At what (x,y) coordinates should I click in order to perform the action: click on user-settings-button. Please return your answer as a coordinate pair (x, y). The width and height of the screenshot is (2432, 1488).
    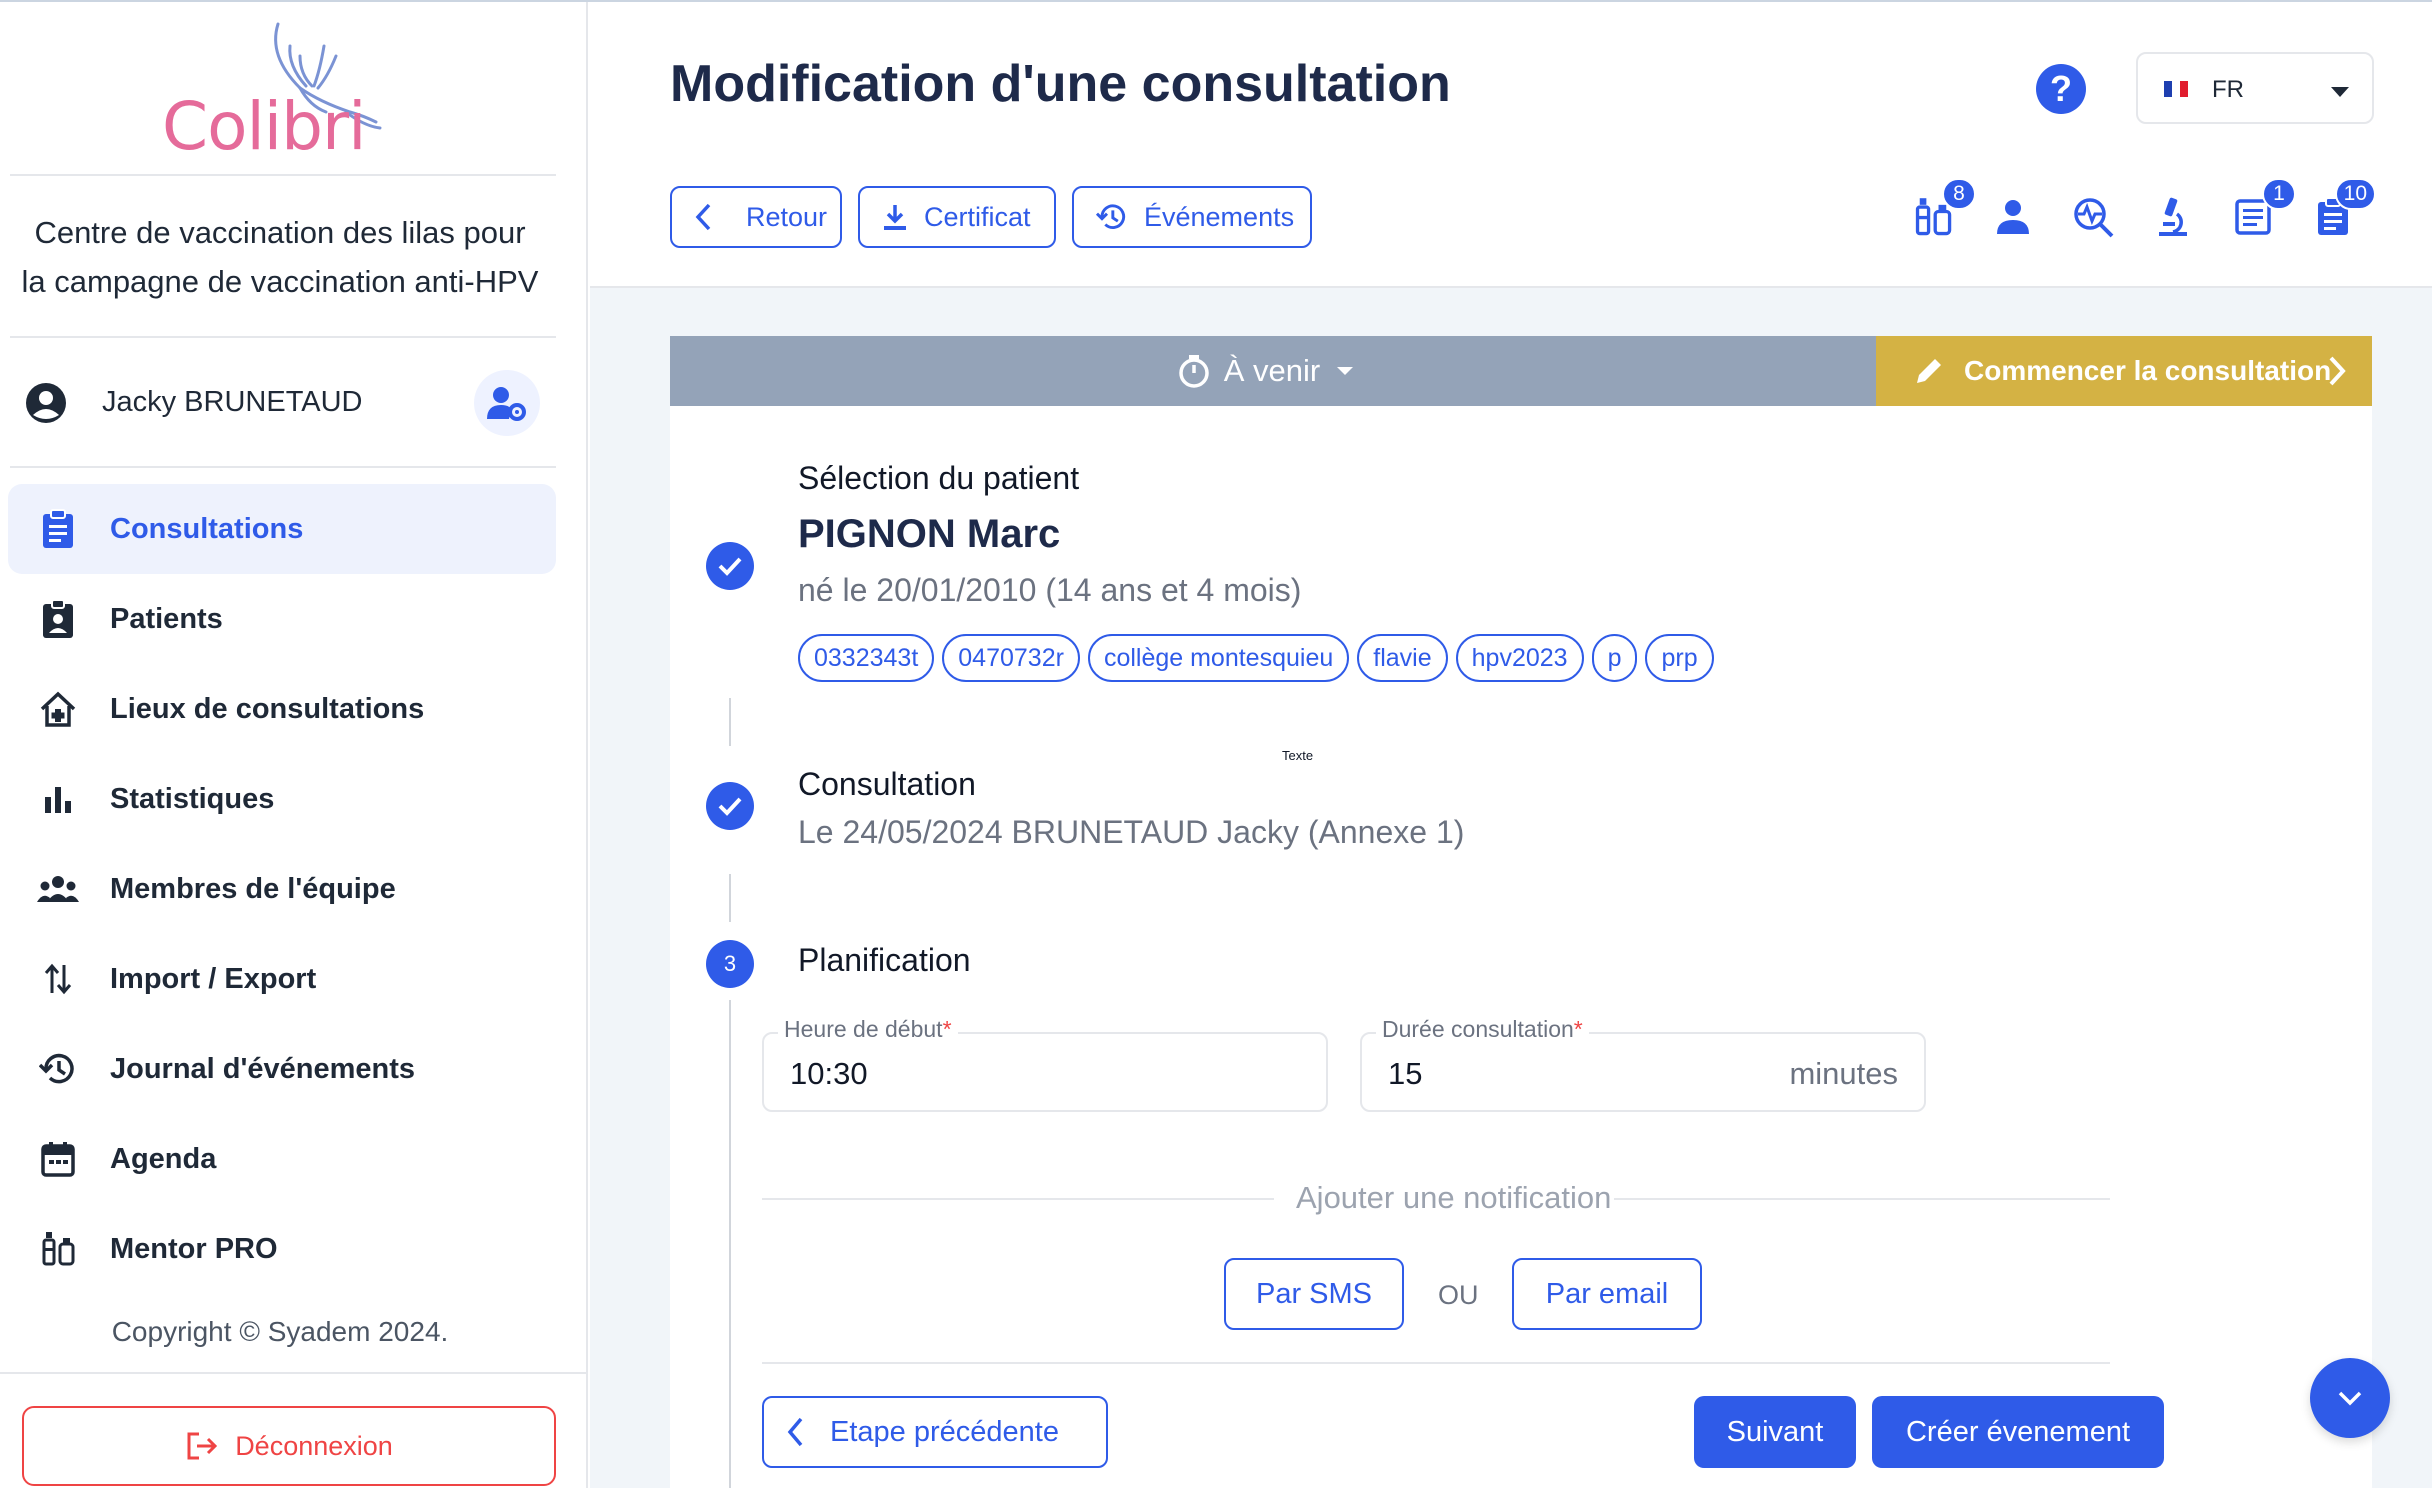
    Looking at the image, I should click on (507, 403).